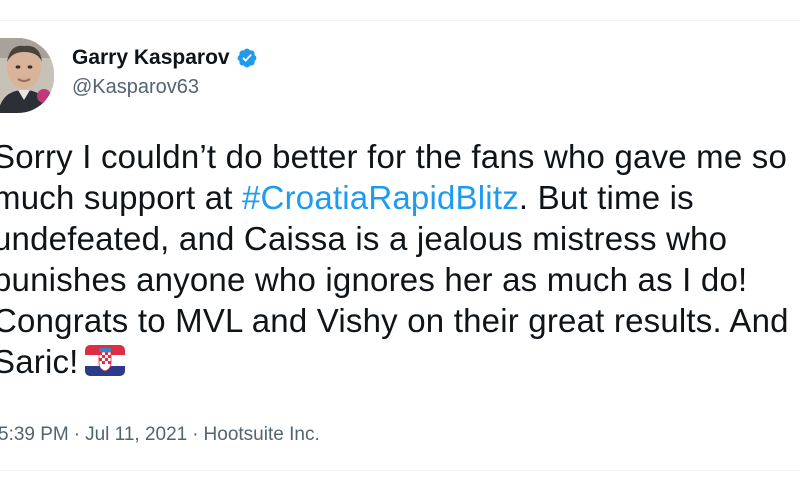 The height and width of the screenshot is (500, 800). Describe the element at coordinates (34, 434) in the screenshot. I see `tweet-time: 5:39 PM` at that location.